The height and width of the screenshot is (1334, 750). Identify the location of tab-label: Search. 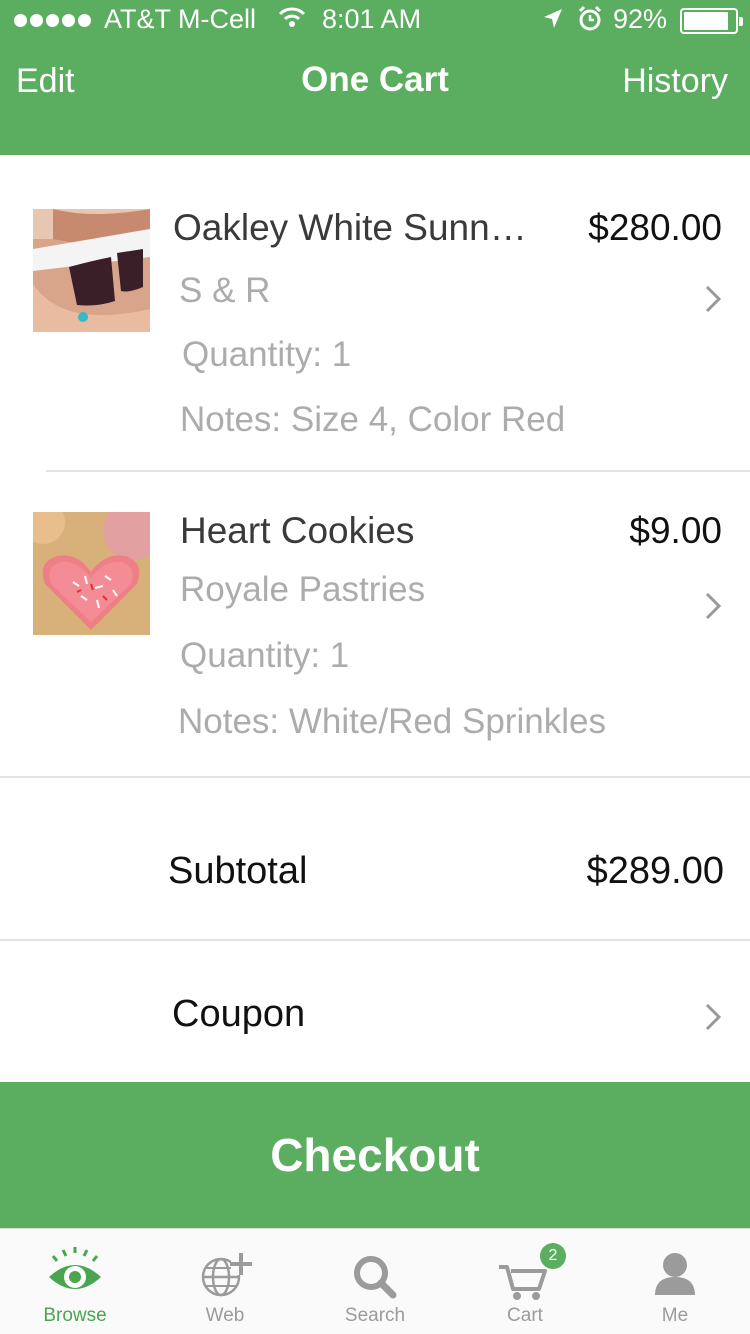
(375, 1315).